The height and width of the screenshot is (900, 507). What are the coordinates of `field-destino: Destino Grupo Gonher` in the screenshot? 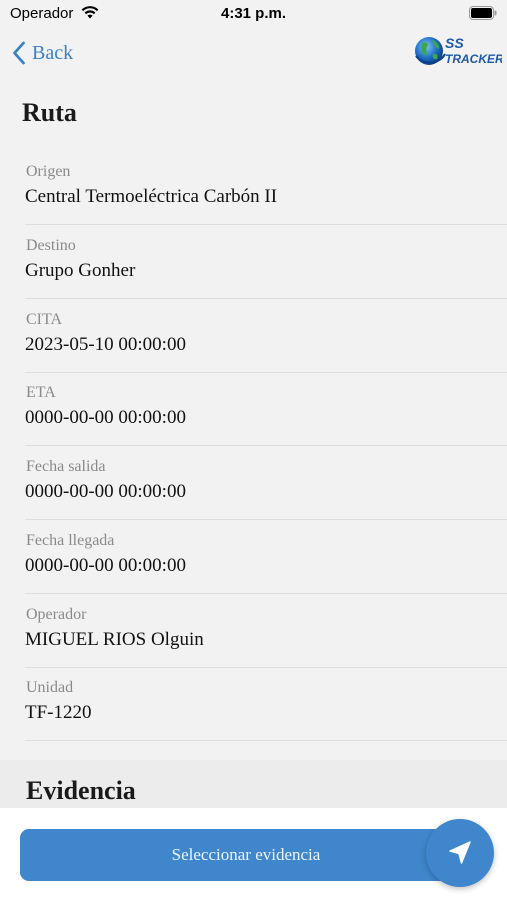 It's located at (266, 261).